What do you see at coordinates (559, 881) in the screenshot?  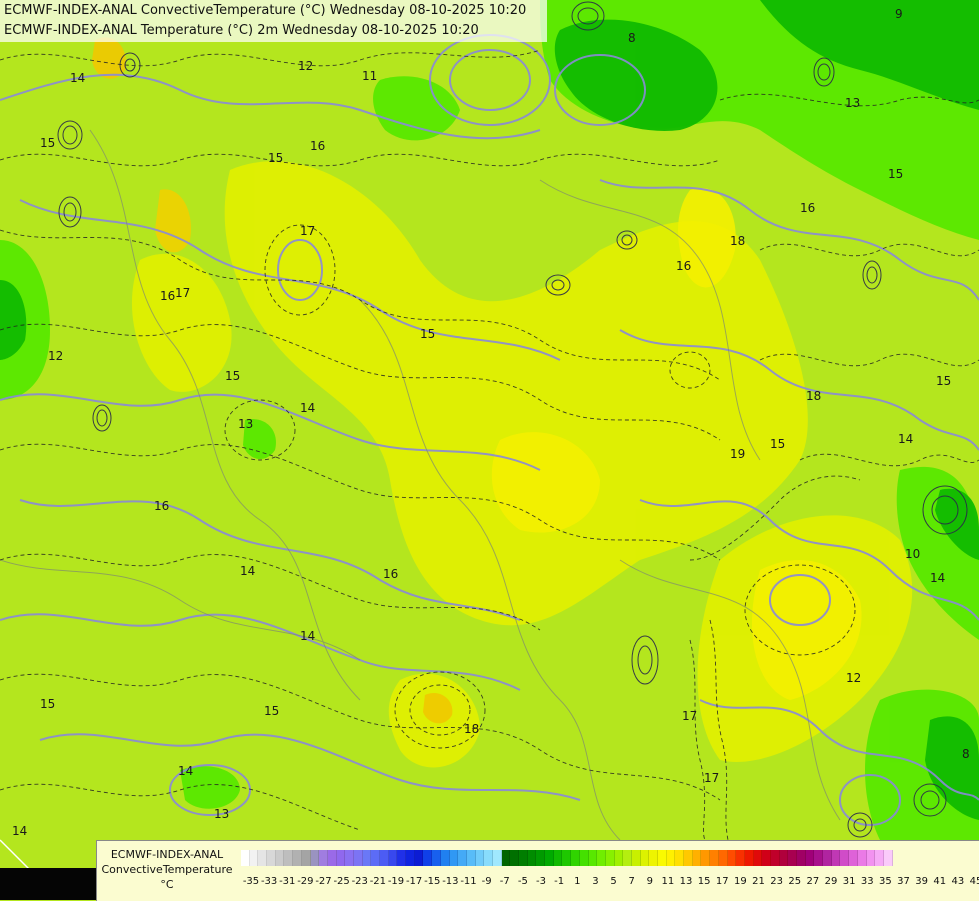 I see `legend-tick-label: -1` at bounding box center [559, 881].